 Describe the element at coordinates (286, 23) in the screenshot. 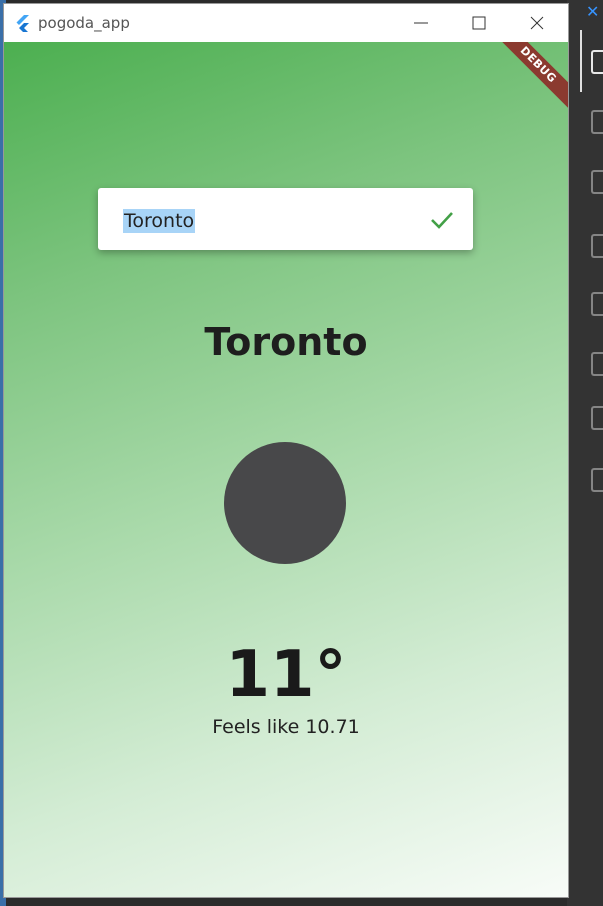

I see `title-bar: pogoda_app` at that location.